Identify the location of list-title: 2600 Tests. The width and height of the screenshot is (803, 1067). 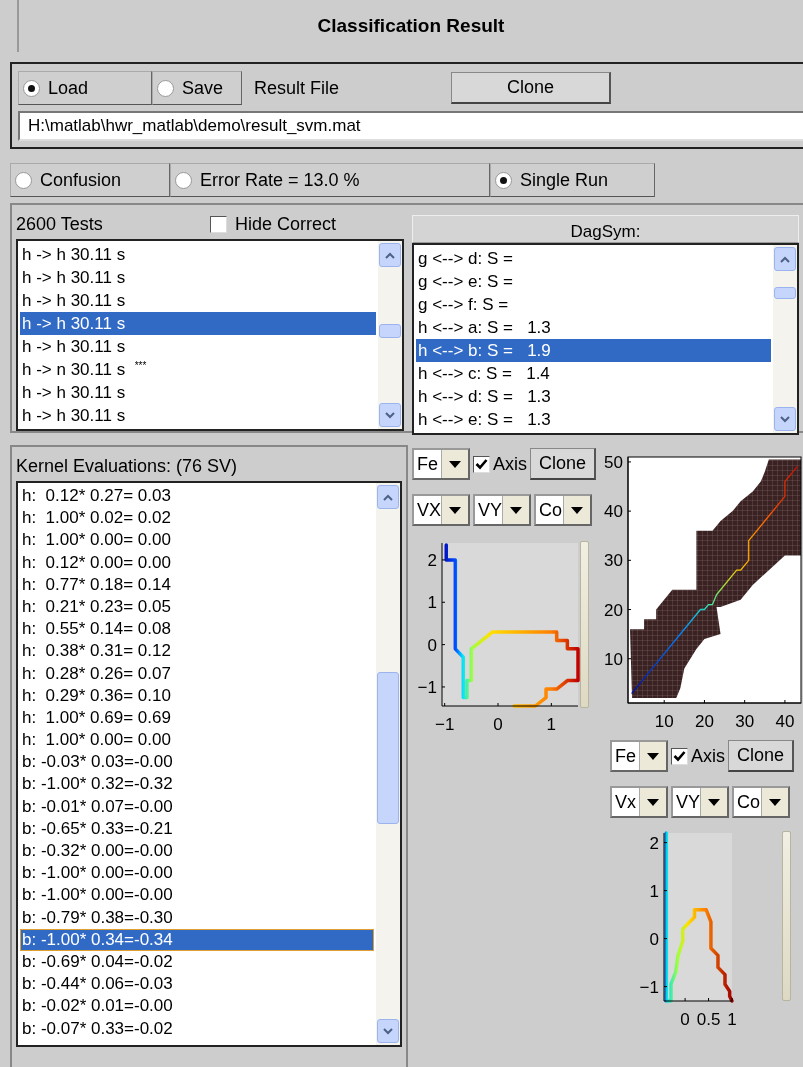
(60, 224).